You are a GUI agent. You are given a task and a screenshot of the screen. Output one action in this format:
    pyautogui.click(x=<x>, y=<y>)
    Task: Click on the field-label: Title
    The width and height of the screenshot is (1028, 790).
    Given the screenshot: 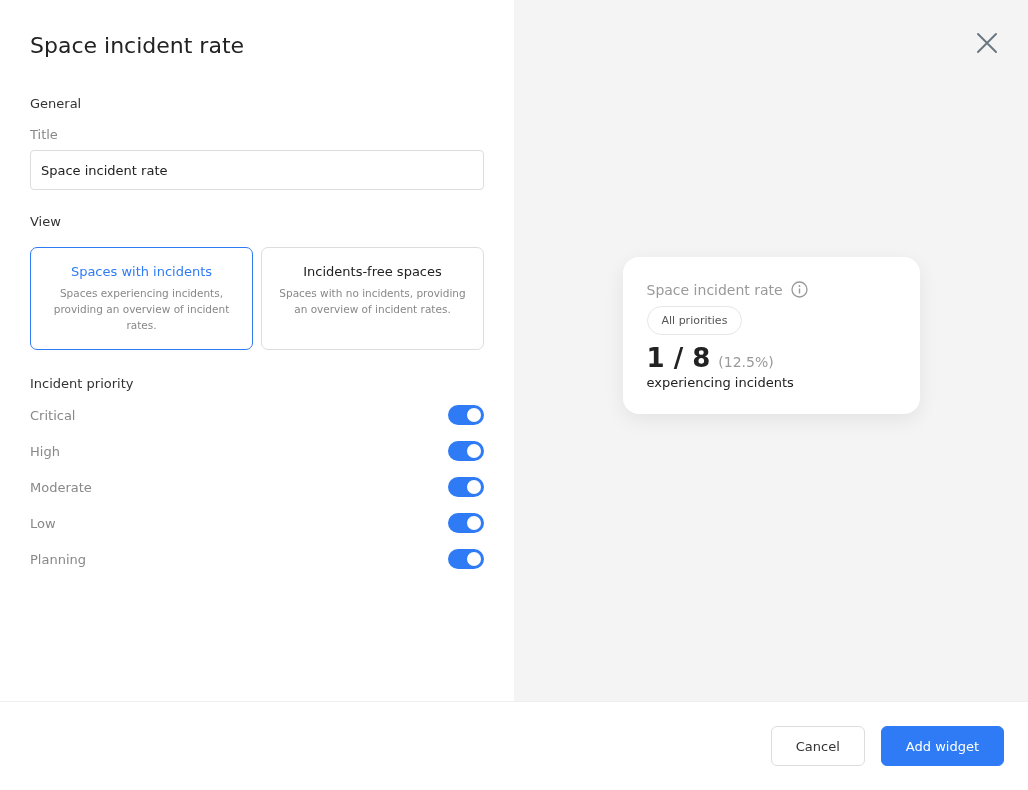 What is the action you would take?
    pyautogui.click(x=44, y=134)
    